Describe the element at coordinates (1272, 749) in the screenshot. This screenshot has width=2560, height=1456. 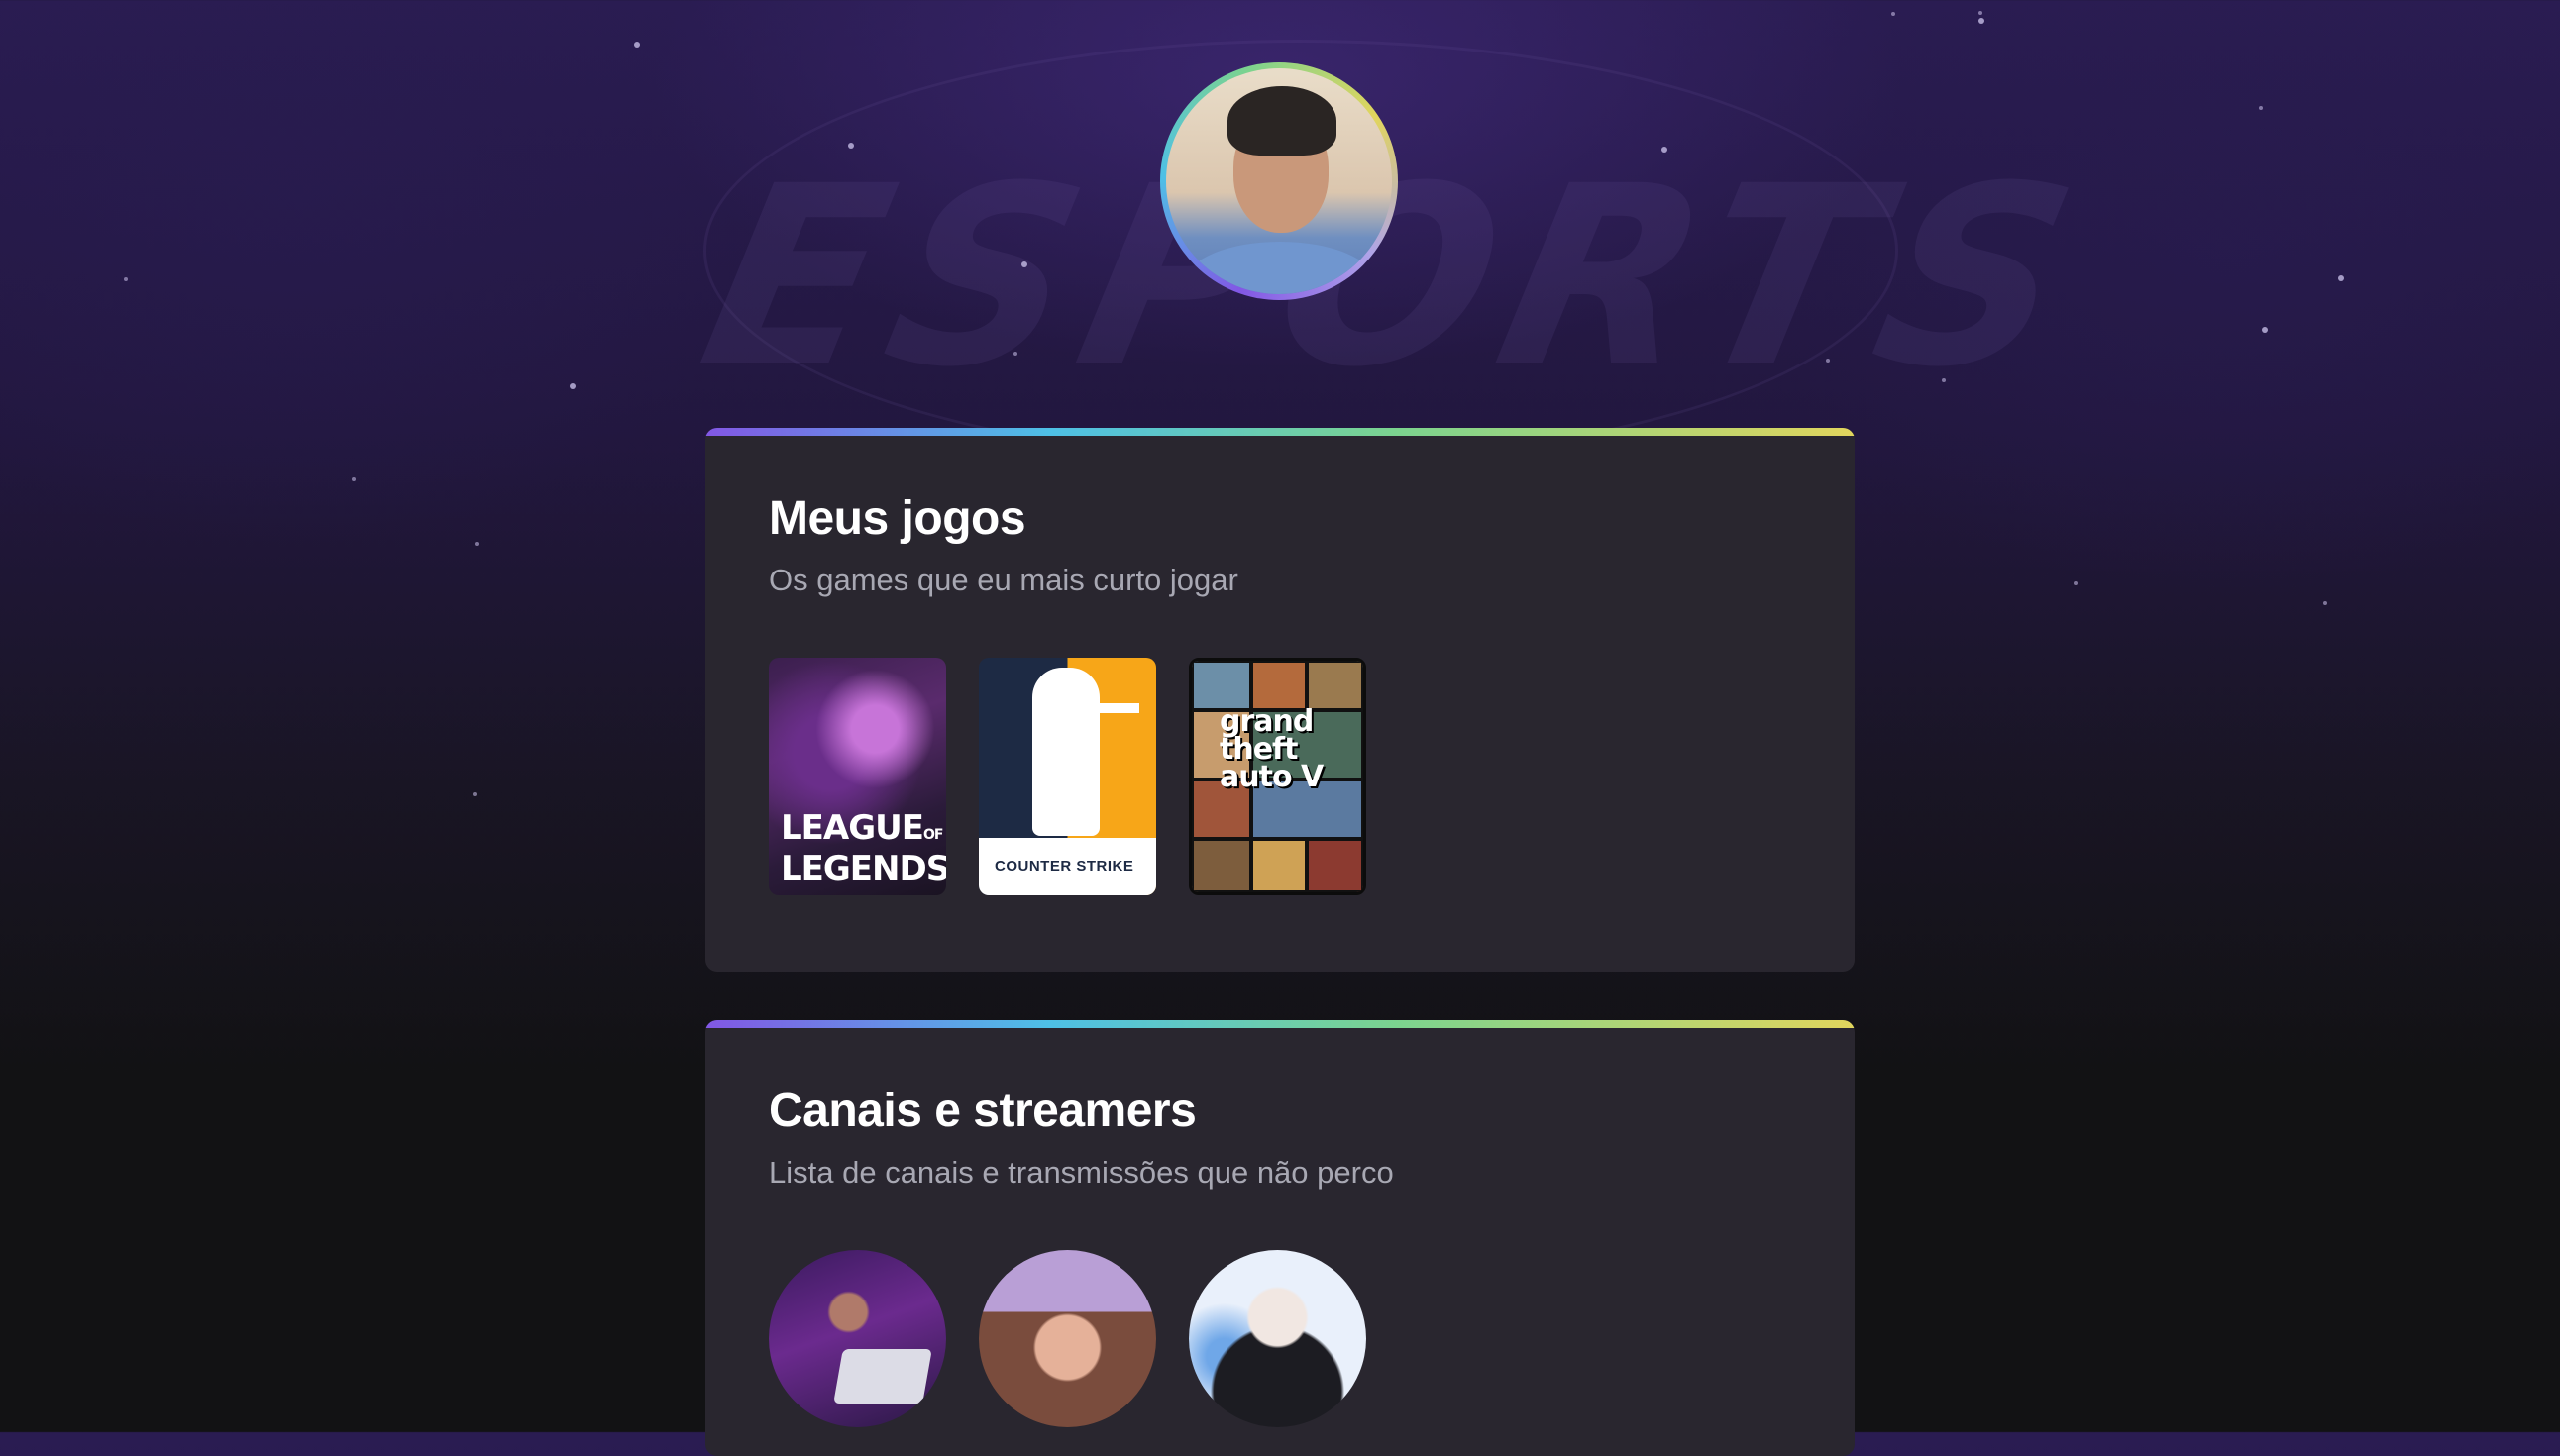
I see `gta-logo-text: grand theft auto V` at that location.